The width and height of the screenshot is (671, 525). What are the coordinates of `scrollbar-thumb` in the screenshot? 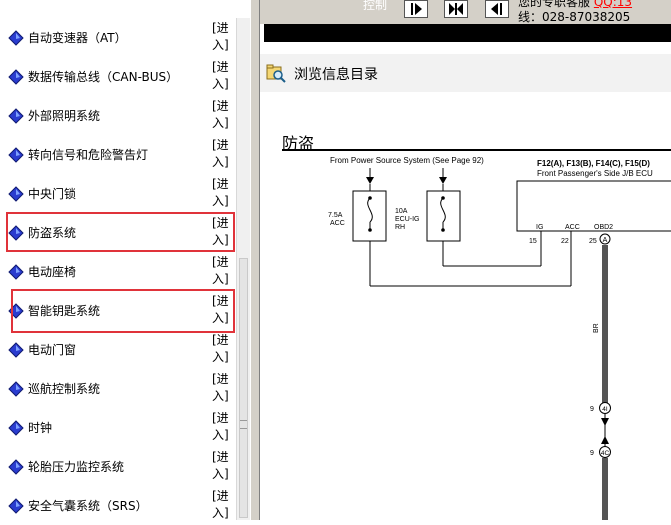 It's located at (243, 388).